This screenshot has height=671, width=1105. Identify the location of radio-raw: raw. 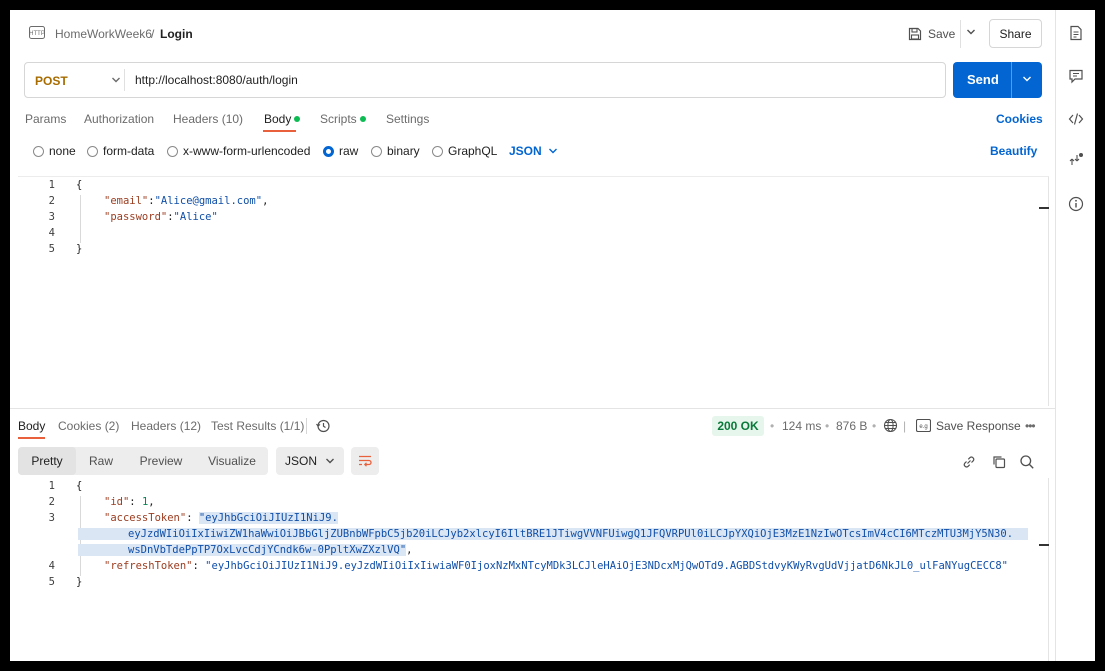
(340, 151).